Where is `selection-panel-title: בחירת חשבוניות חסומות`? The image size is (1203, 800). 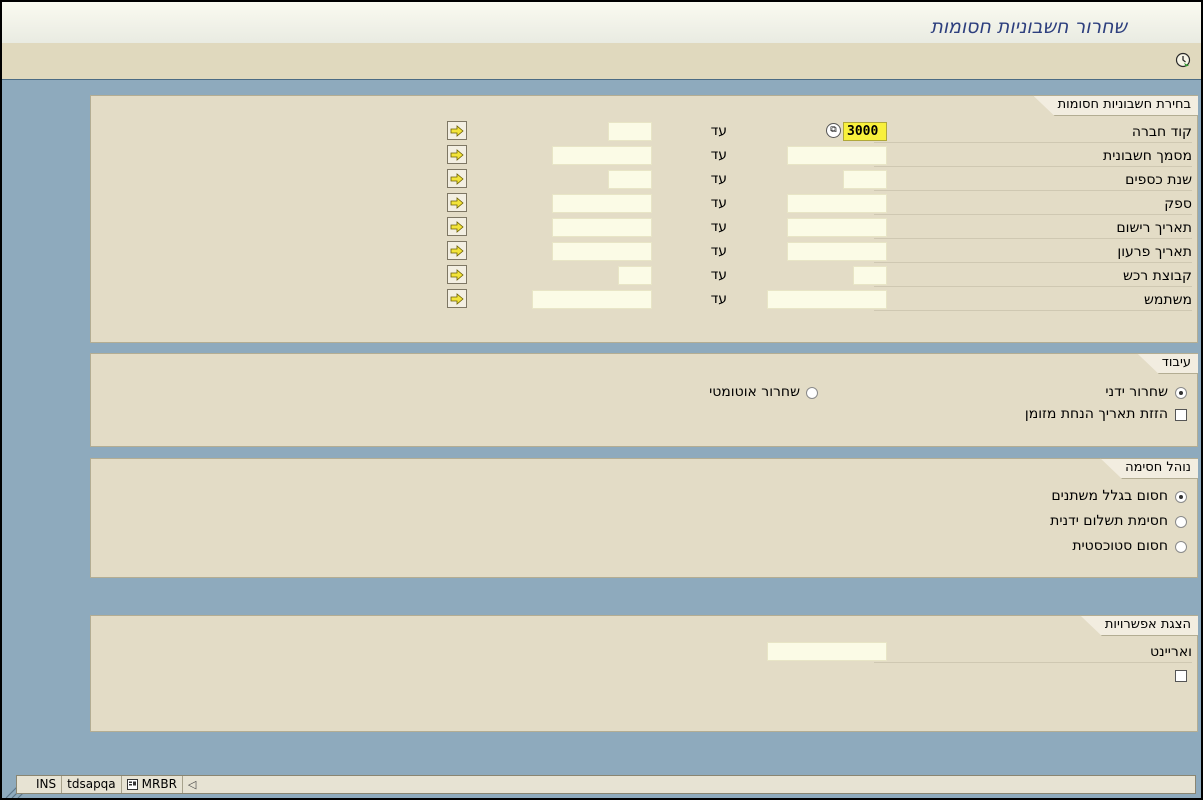
selection-panel-title: בחירת חשבוניות חסומות is located at coordinates (1115, 105).